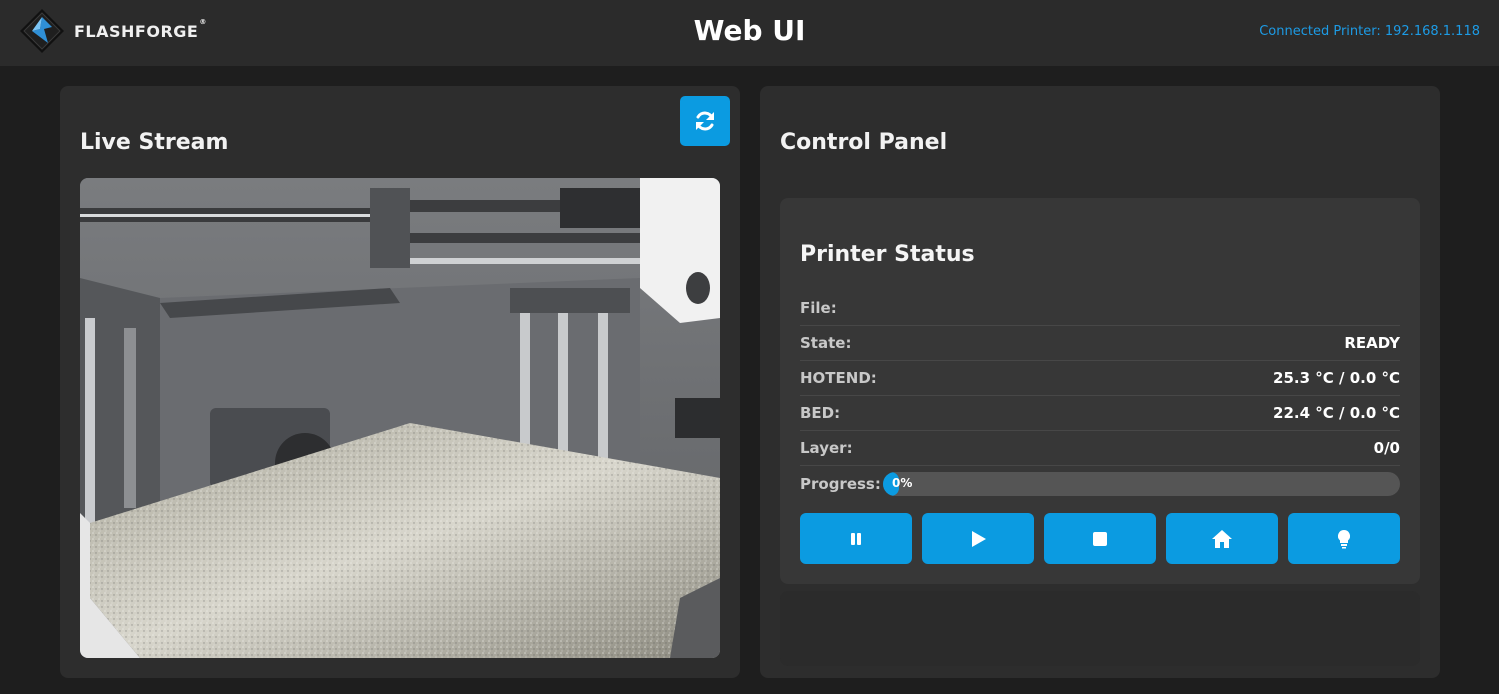 This screenshot has height=694, width=1499. I want to click on stop-button, so click(1100, 538).